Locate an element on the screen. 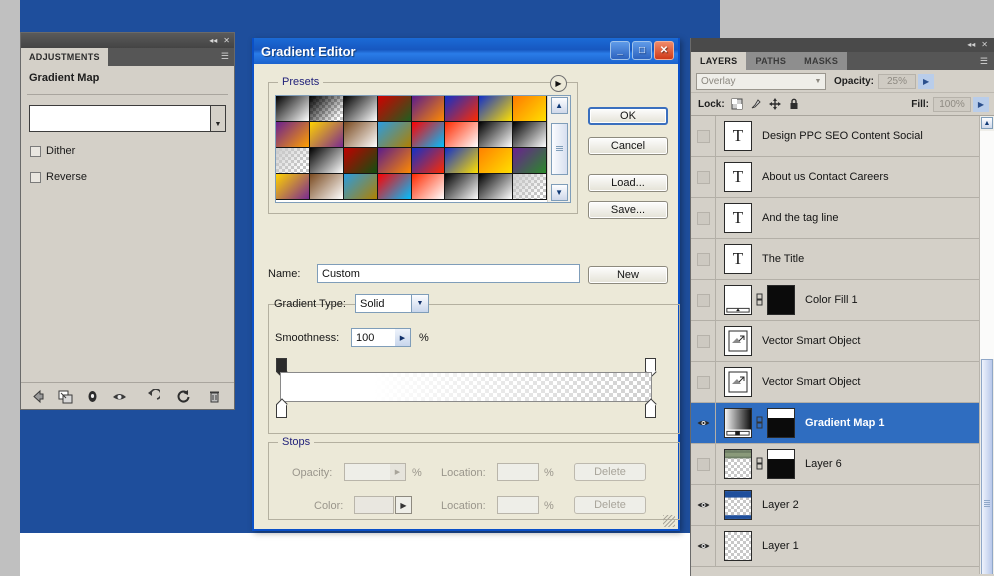 The height and width of the screenshot is (576, 994). reverse-checkbox is located at coordinates (35, 177).